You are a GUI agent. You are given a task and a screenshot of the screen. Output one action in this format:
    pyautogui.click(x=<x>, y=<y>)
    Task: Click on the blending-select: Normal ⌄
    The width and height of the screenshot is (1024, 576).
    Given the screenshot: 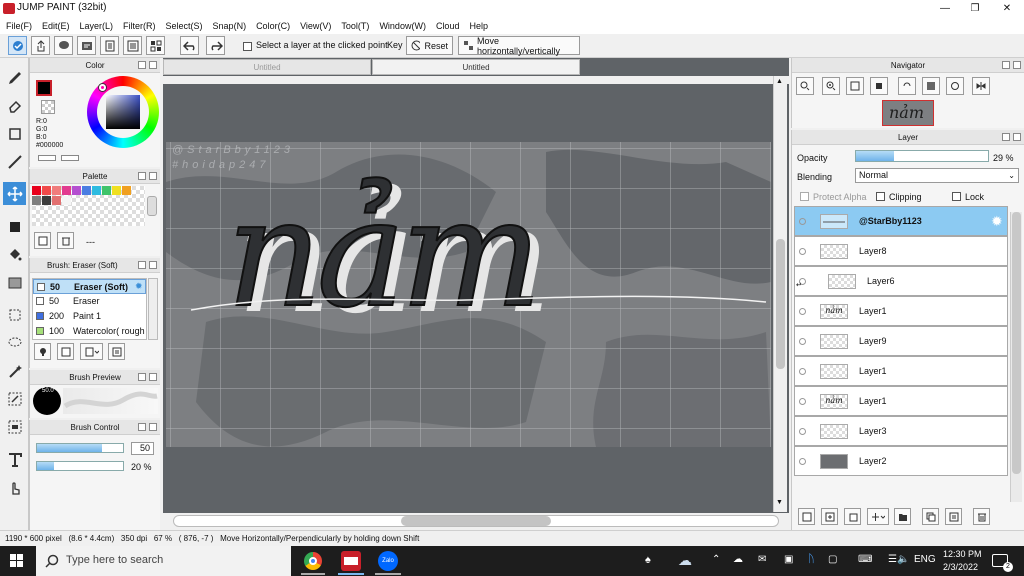 What is the action you would take?
    pyautogui.click(x=937, y=175)
    